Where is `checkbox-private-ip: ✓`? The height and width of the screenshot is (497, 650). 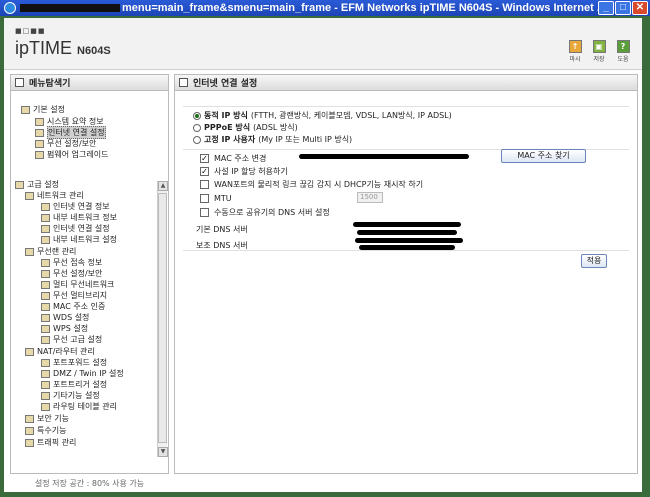
checkbox-private-ip: ✓ is located at coordinates (204, 171).